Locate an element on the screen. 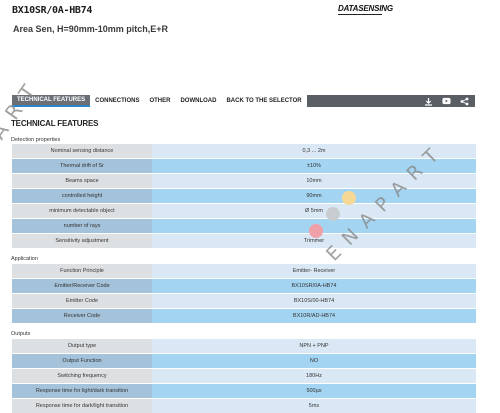  row-value: 10mm is located at coordinates (314, 181).